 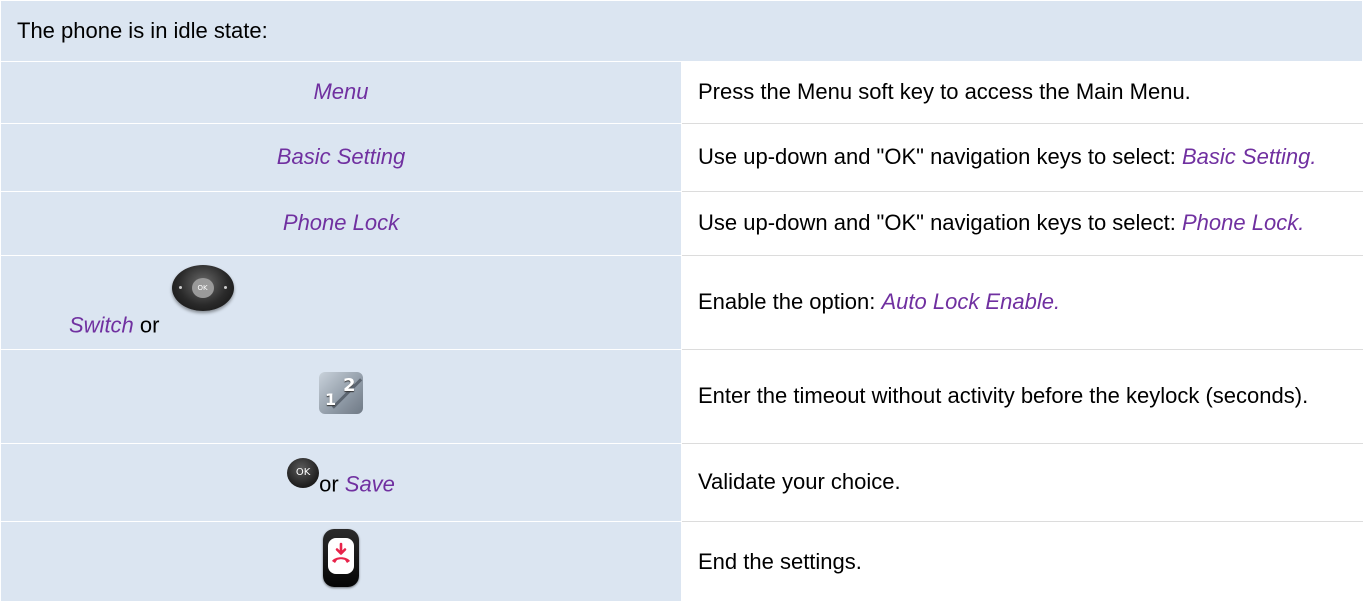 What do you see at coordinates (331, 400) in the screenshot?
I see `keypad-digit-1: 1` at bounding box center [331, 400].